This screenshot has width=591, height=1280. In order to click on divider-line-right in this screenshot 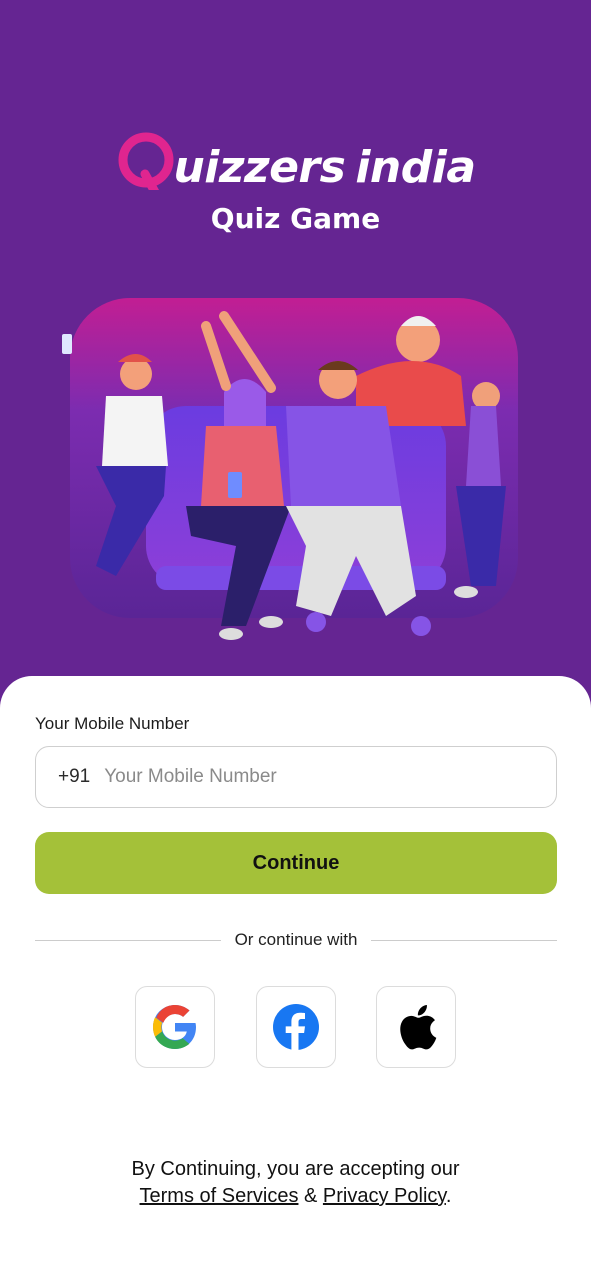, I will do `click(464, 940)`.